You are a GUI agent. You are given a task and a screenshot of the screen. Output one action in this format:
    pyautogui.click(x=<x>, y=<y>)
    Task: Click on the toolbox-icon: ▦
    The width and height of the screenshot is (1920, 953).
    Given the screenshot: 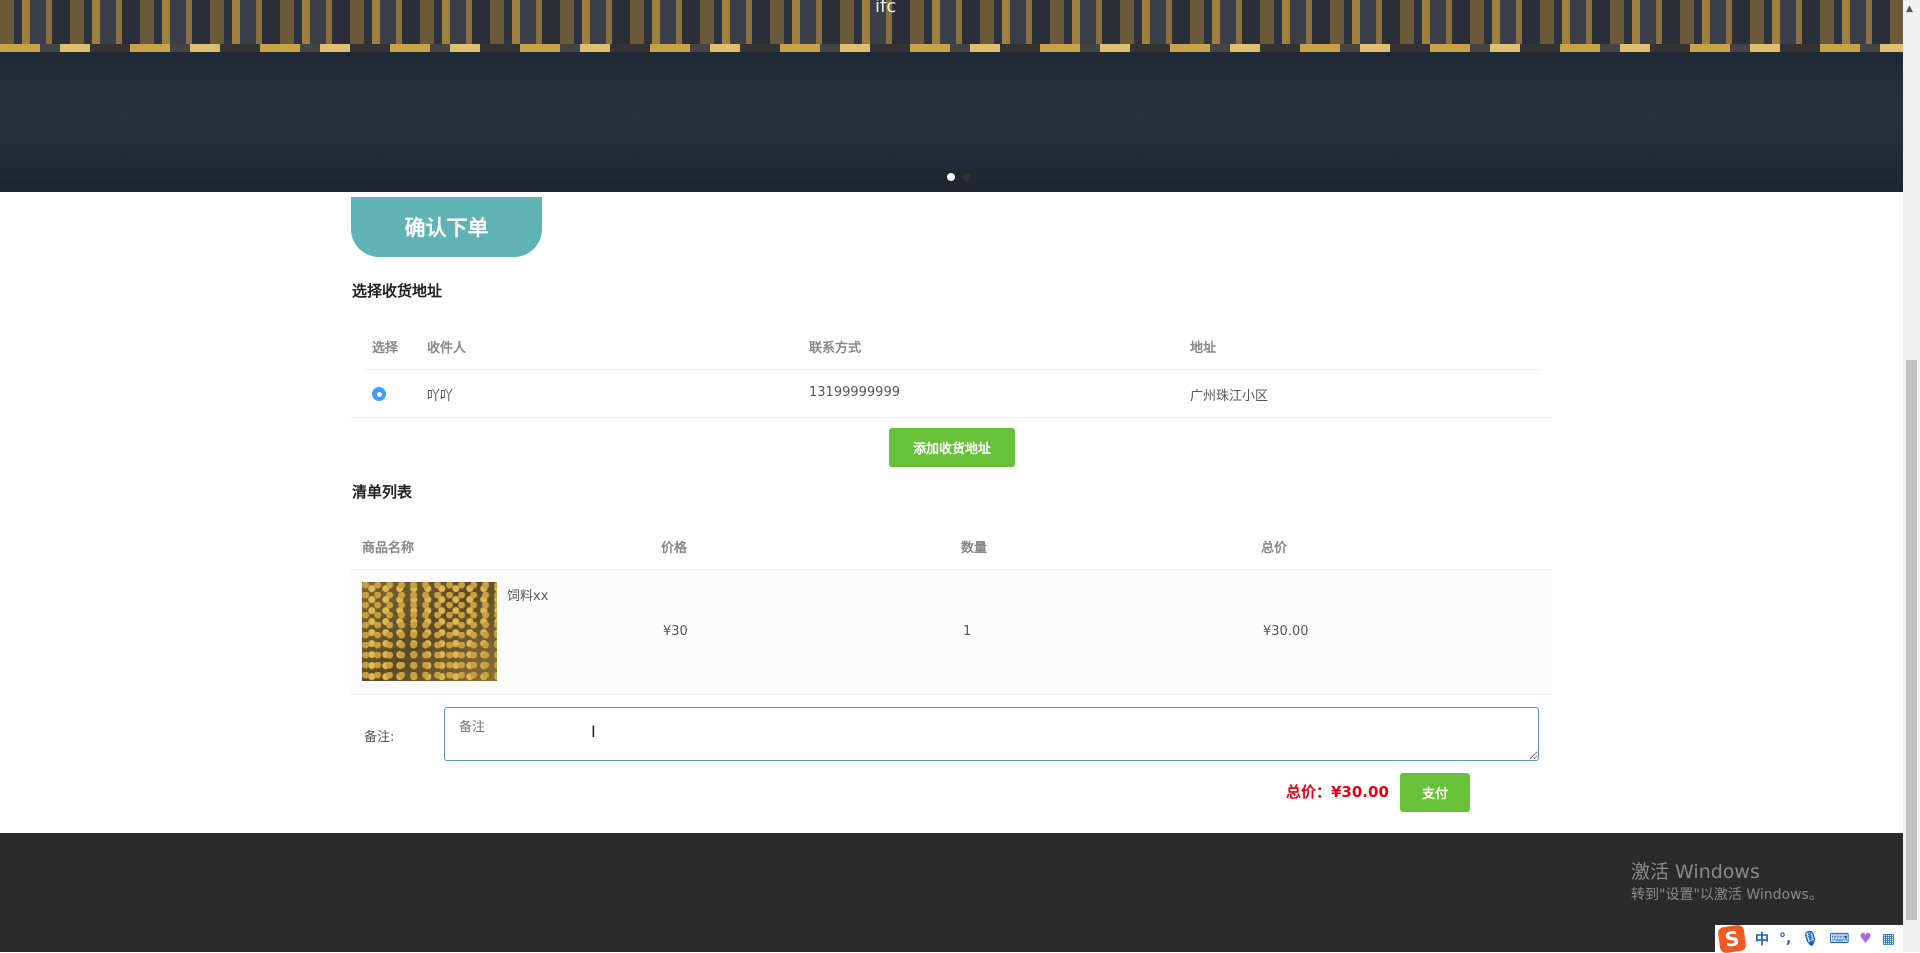 What is the action you would take?
    pyautogui.click(x=1888, y=939)
    